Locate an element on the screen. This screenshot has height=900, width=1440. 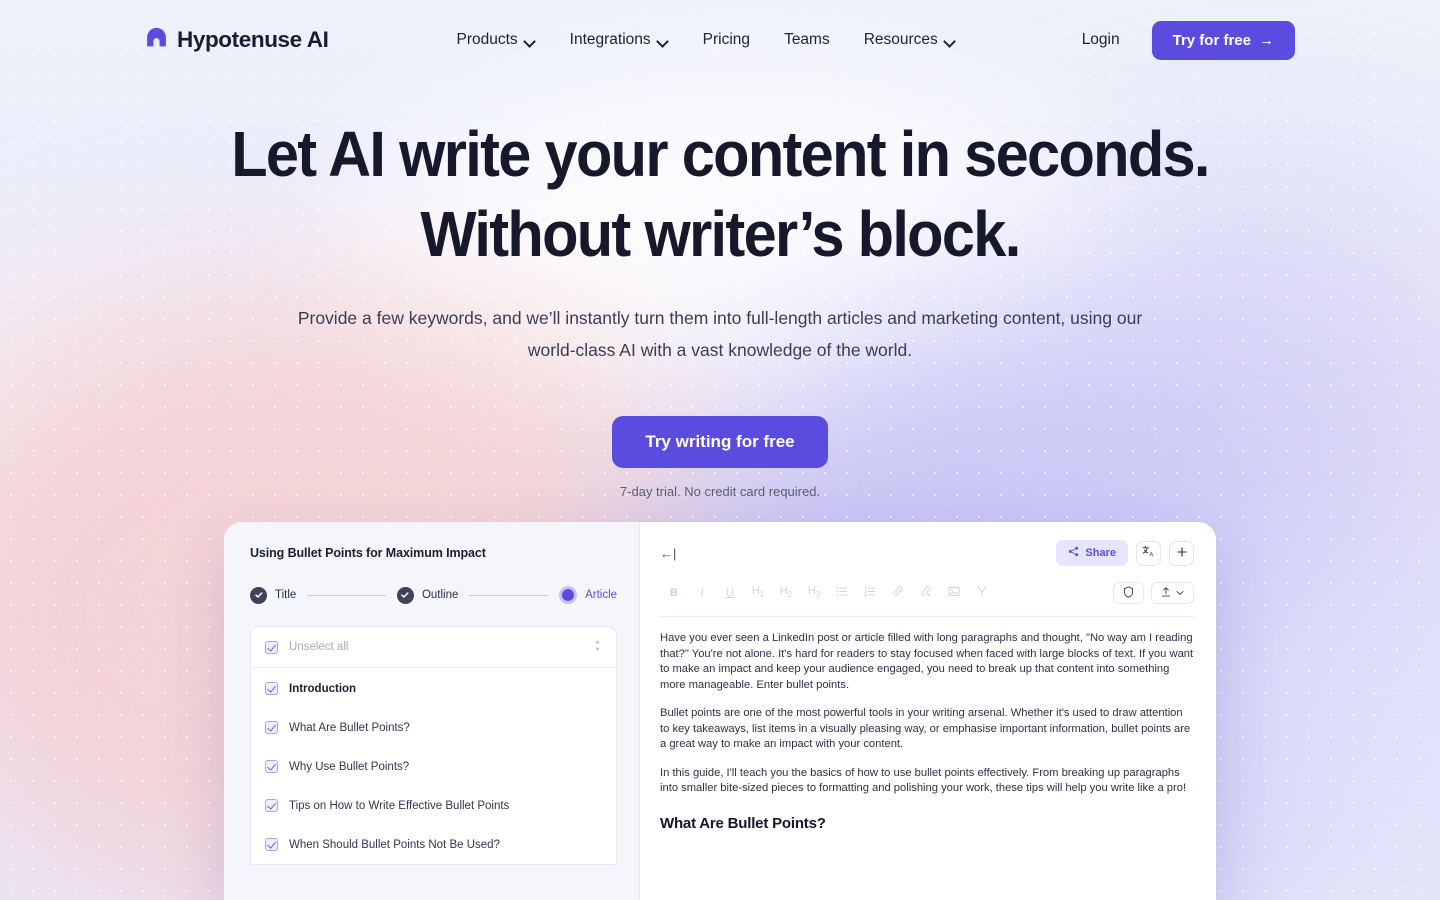
step-label-outline: Outline is located at coordinates (440, 595).